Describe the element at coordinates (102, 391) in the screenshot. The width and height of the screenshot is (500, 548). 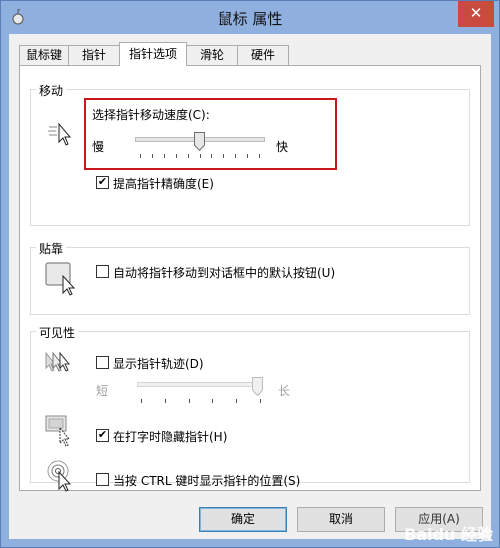
I see `short-label: 短` at that location.